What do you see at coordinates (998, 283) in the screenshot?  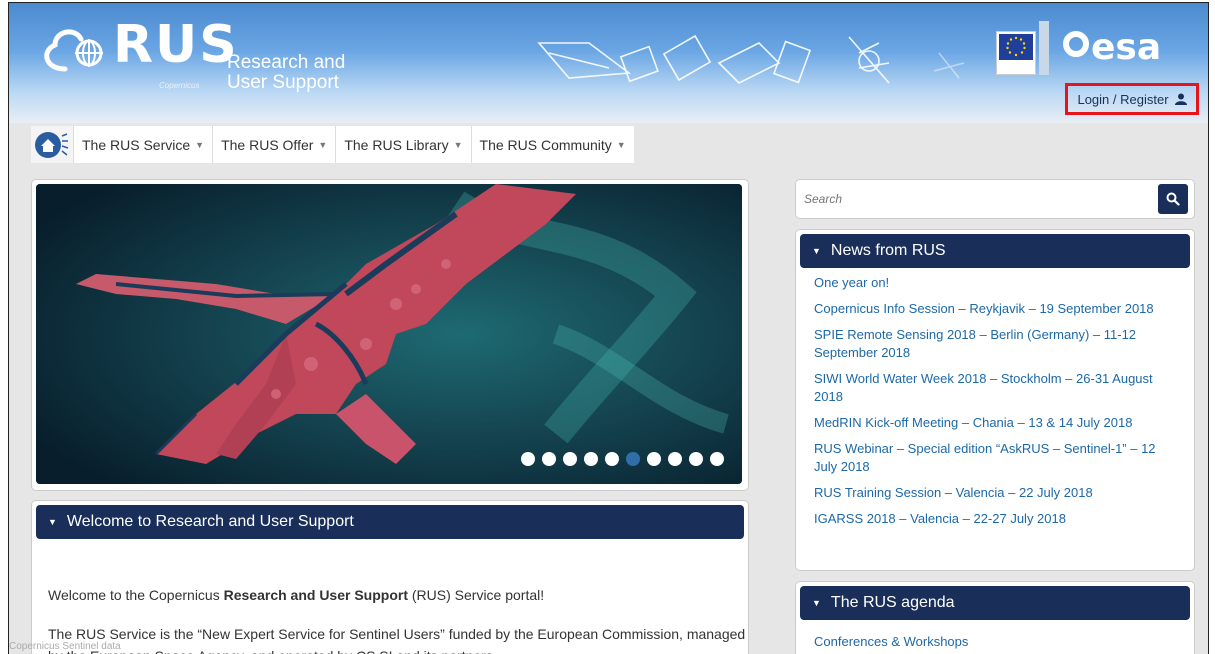 I see `news-item: One year on!` at bounding box center [998, 283].